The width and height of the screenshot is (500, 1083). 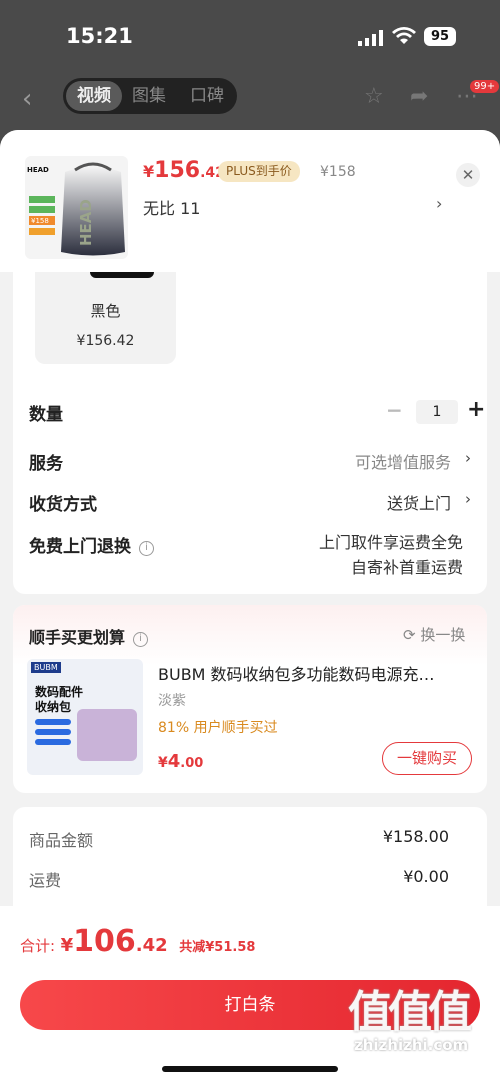 I want to click on quantity-input: 1, so click(x=437, y=412).